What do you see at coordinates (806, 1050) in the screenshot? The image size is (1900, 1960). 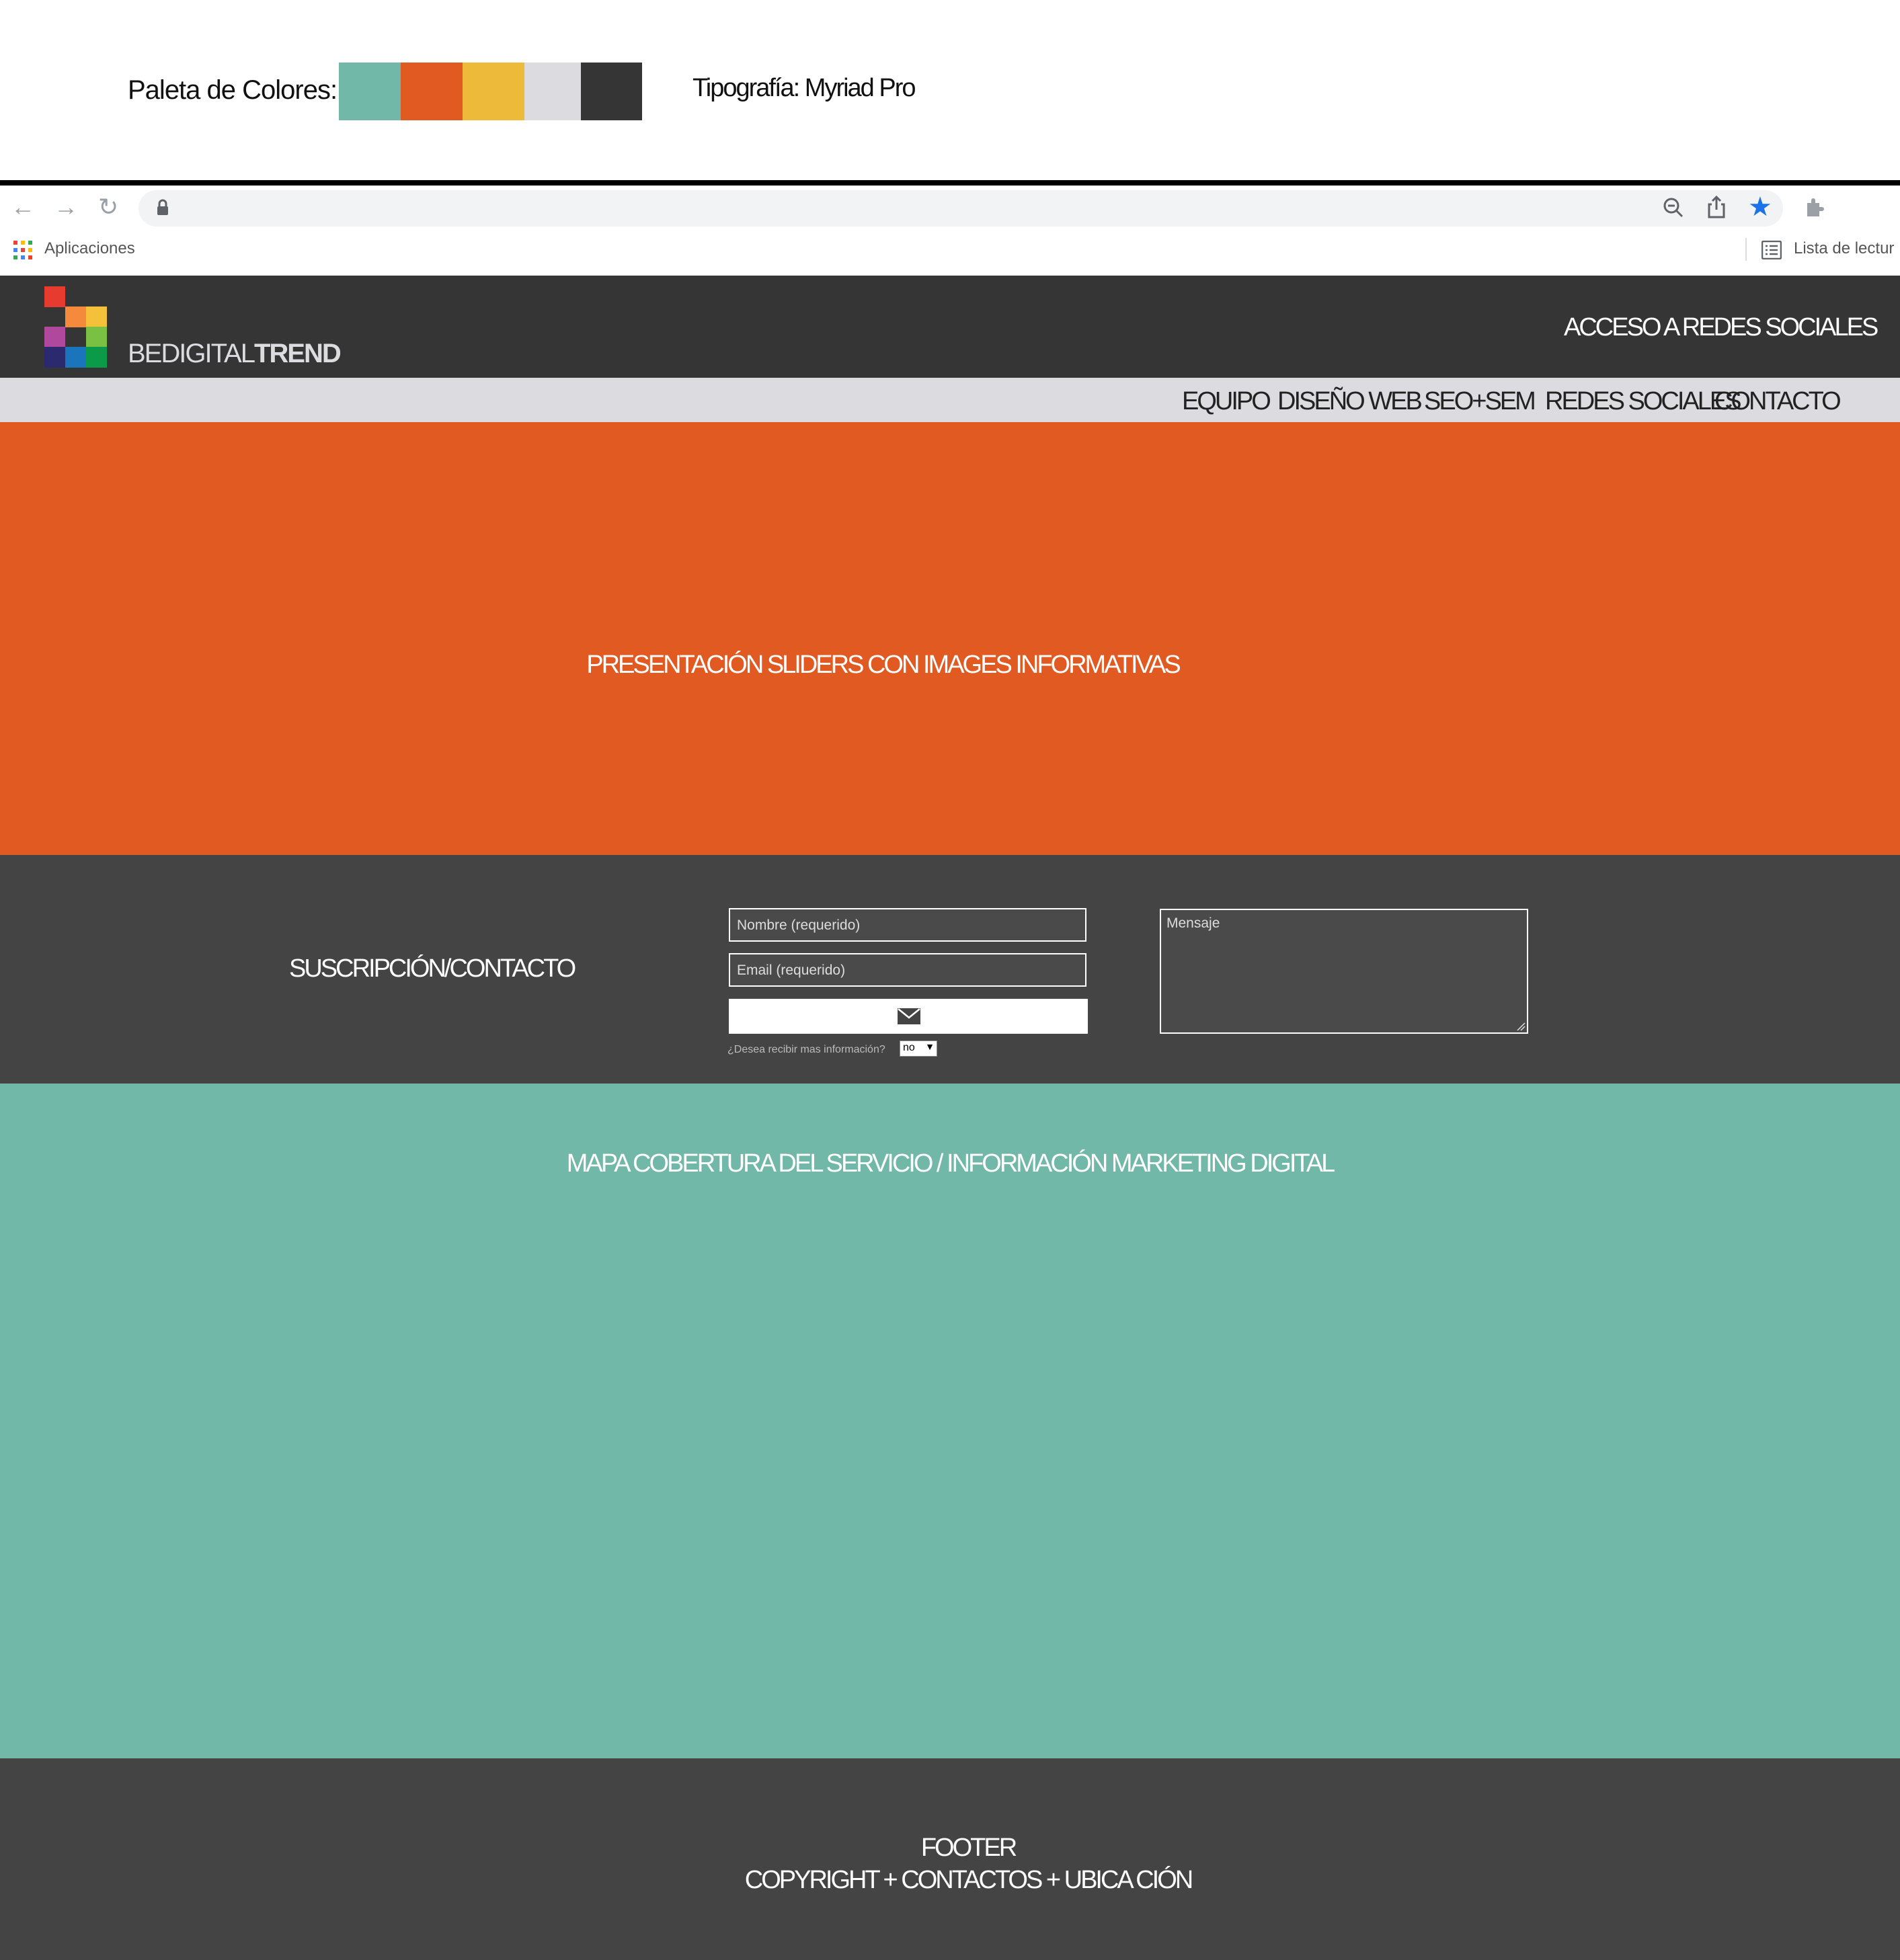 I see `info-question: ¿Desea recibir mas información?` at bounding box center [806, 1050].